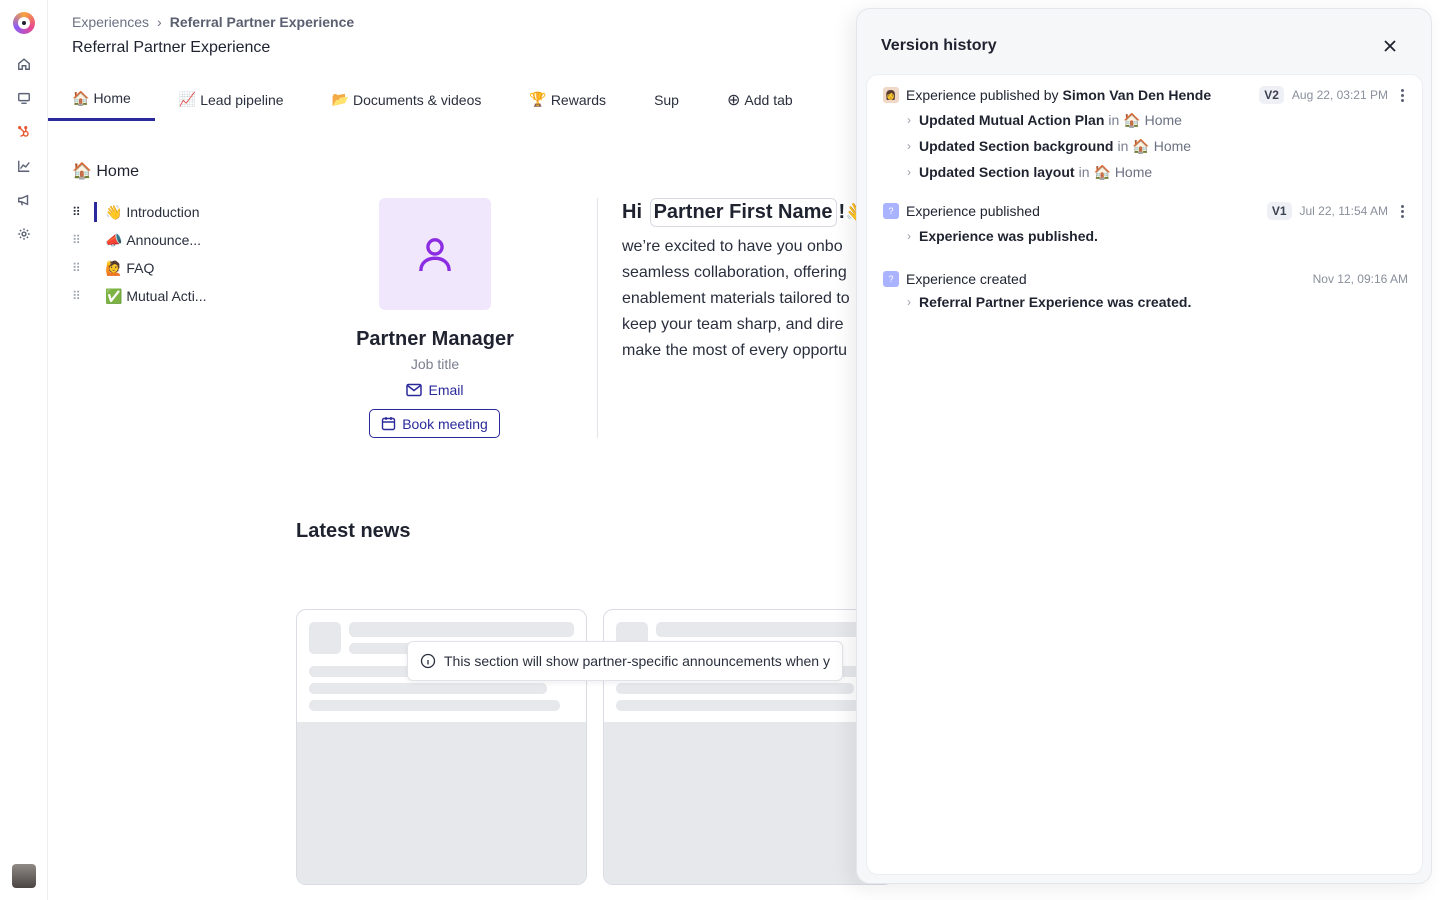  What do you see at coordinates (435, 390) in the screenshot?
I see `email-link: Email` at bounding box center [435, 390].